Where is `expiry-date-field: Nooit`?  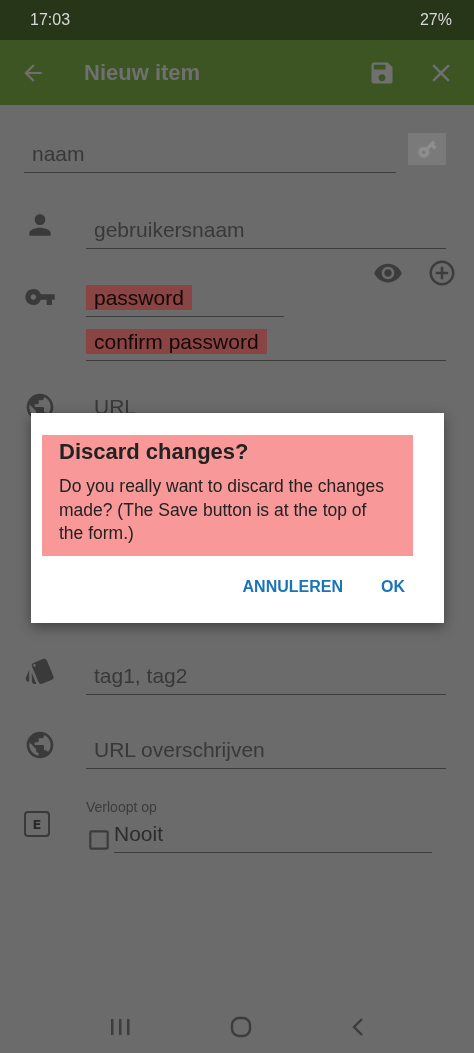 expiry-date-field: Nooit is located at coordinates (273, 837).